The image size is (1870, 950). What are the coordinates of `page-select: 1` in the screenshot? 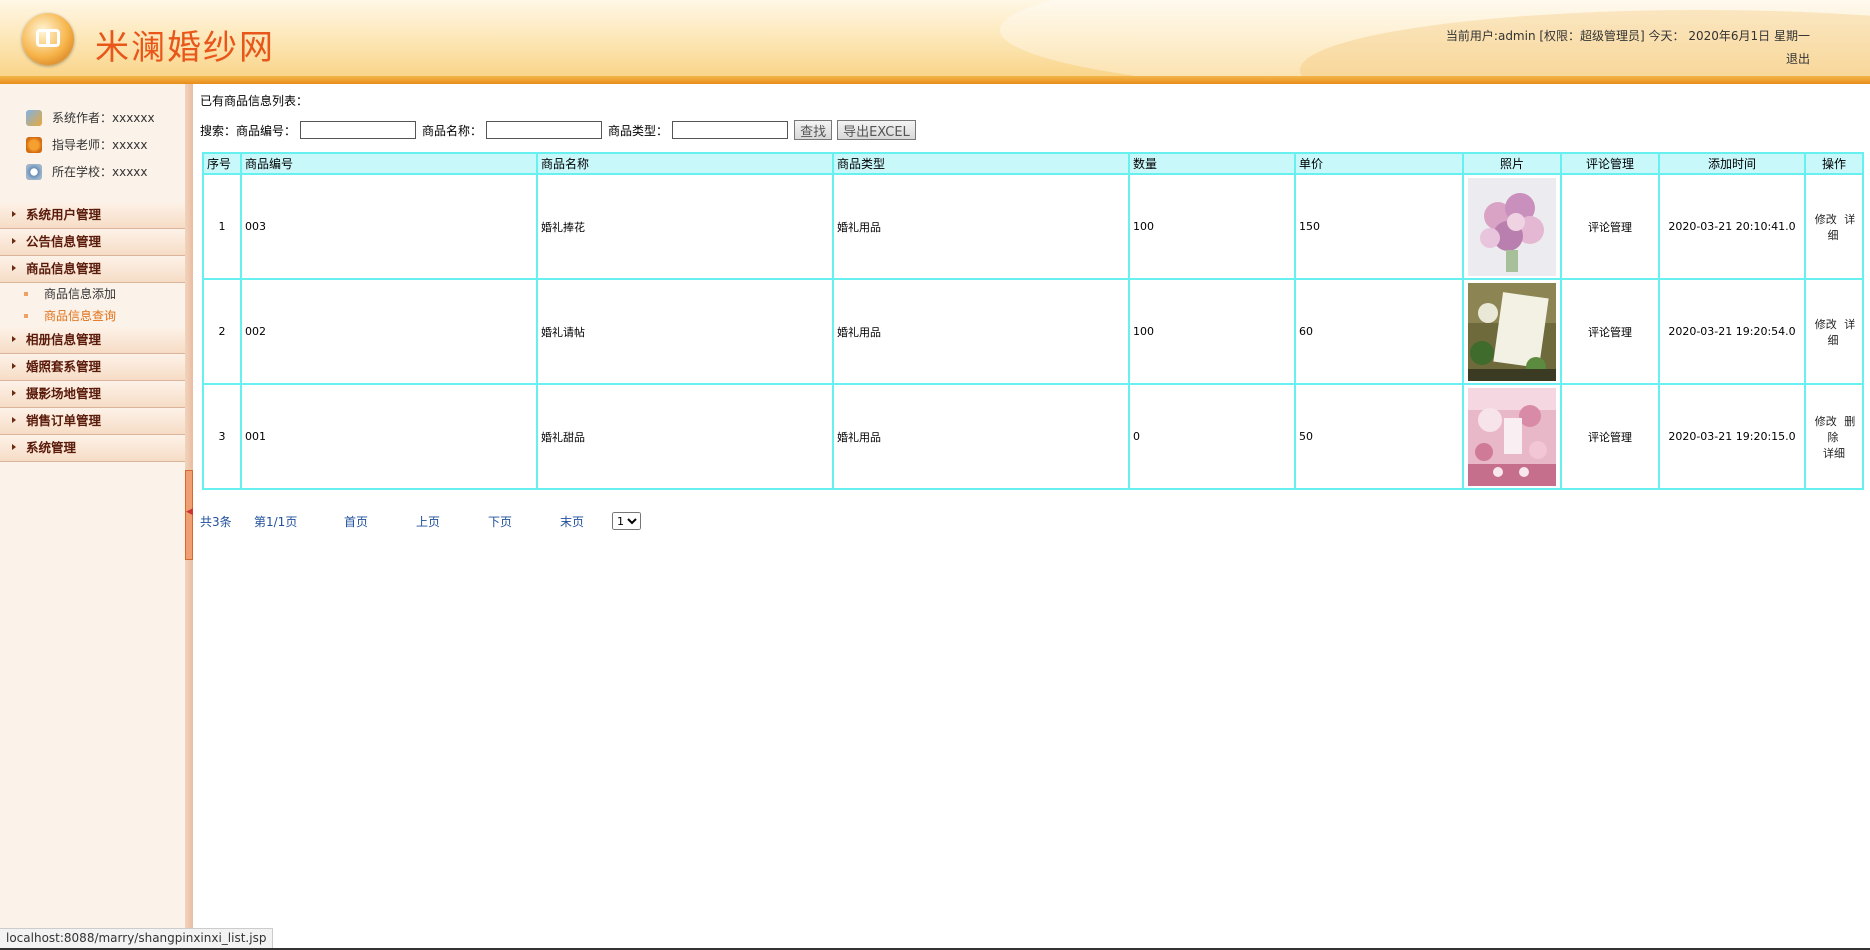 It's located at (626, 521).